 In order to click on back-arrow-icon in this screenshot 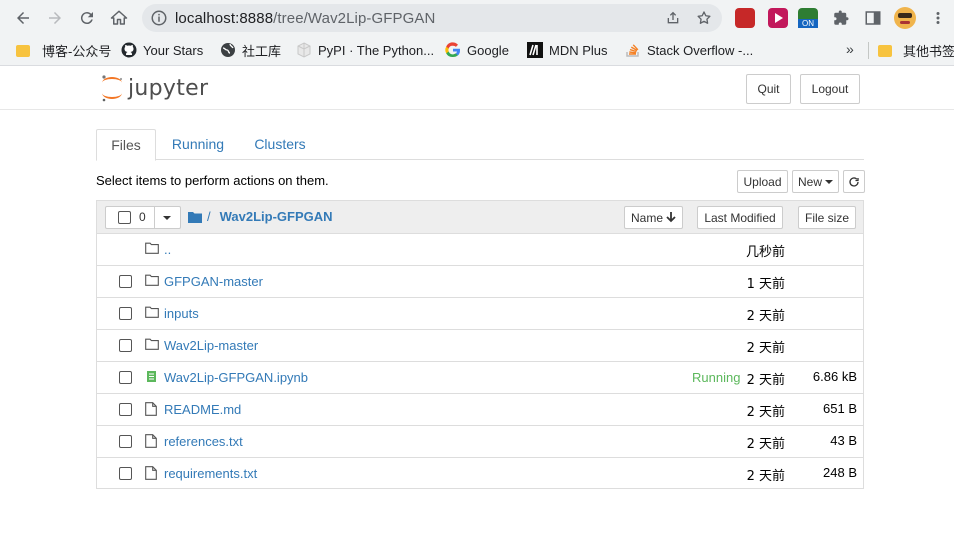, I will do `click(23, 18)`.